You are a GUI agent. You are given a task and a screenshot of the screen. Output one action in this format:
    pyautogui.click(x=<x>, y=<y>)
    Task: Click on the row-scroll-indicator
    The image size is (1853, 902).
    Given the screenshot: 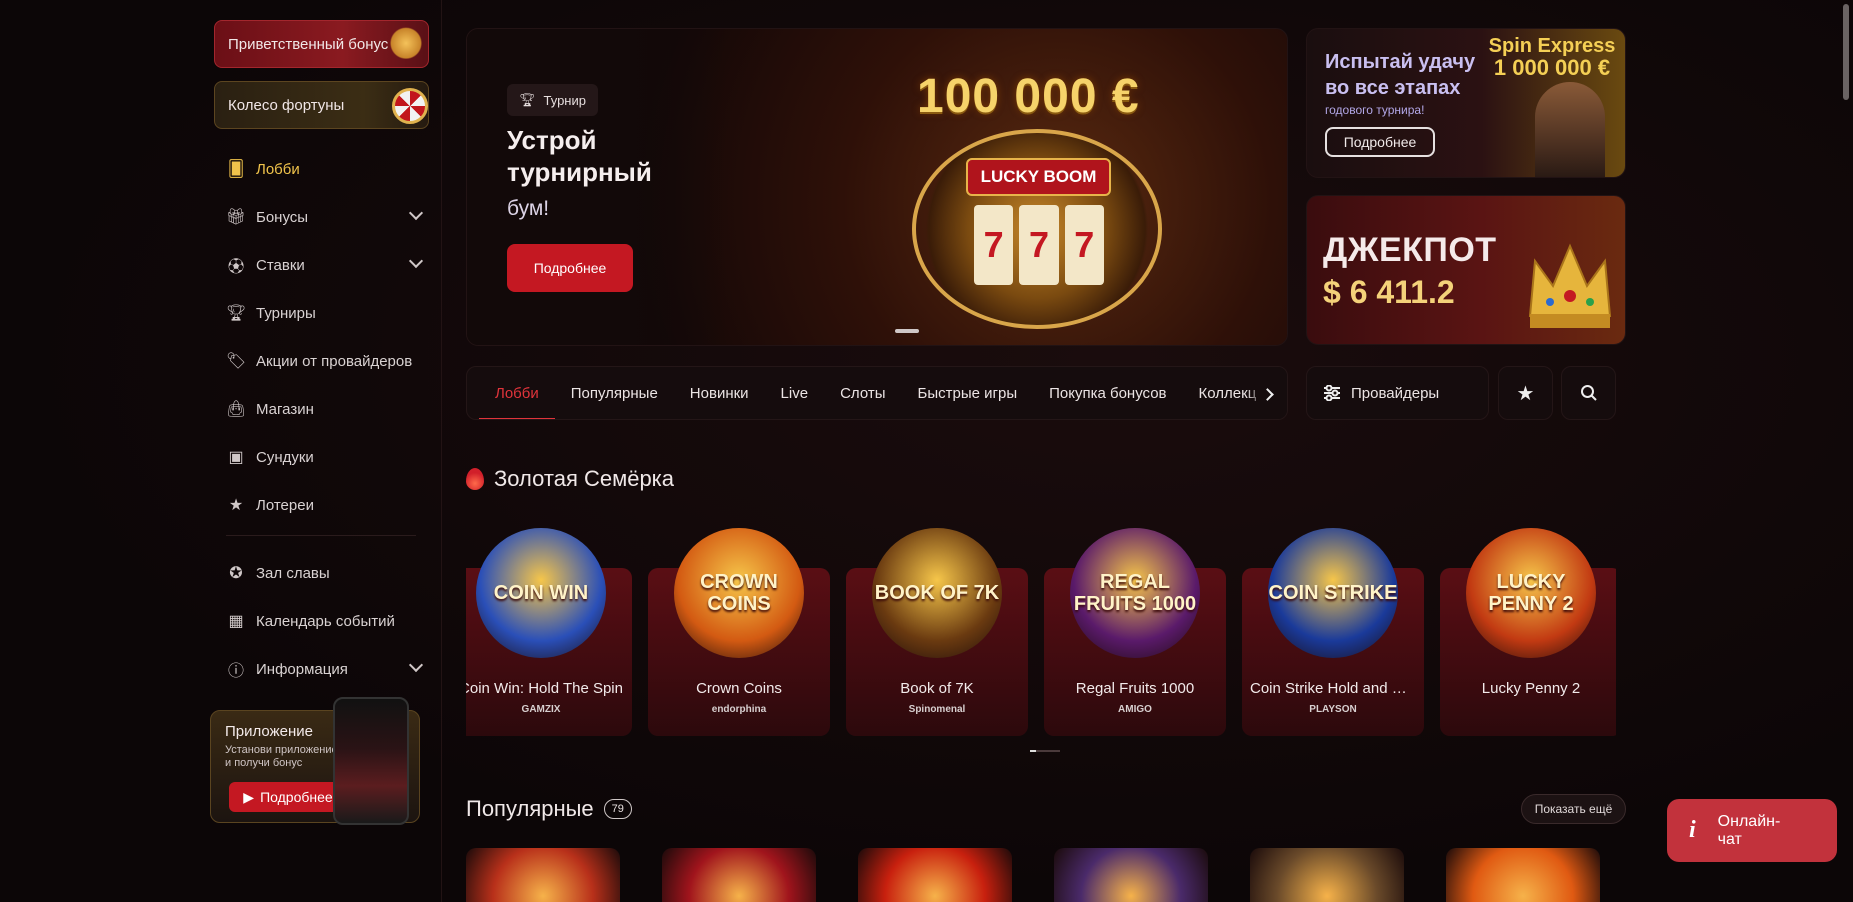 What is the action you would take?
    pyautogui.click(x=1045, y=751)
    